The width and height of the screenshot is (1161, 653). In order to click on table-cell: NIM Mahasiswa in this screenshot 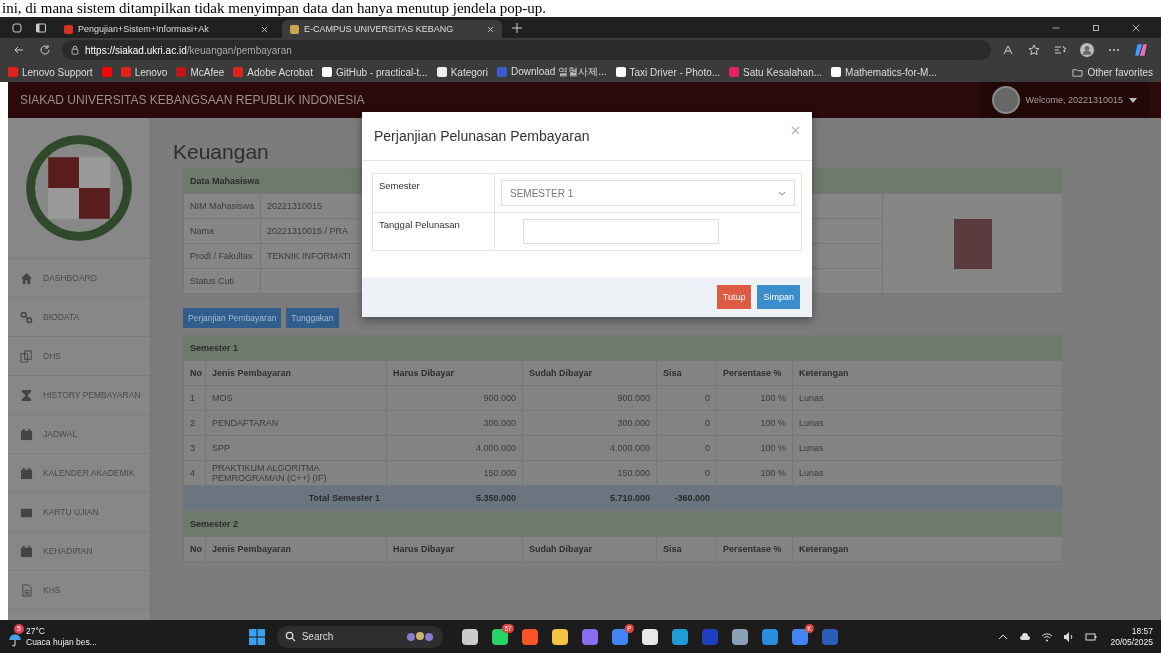, I will do `click(222, 206)`.